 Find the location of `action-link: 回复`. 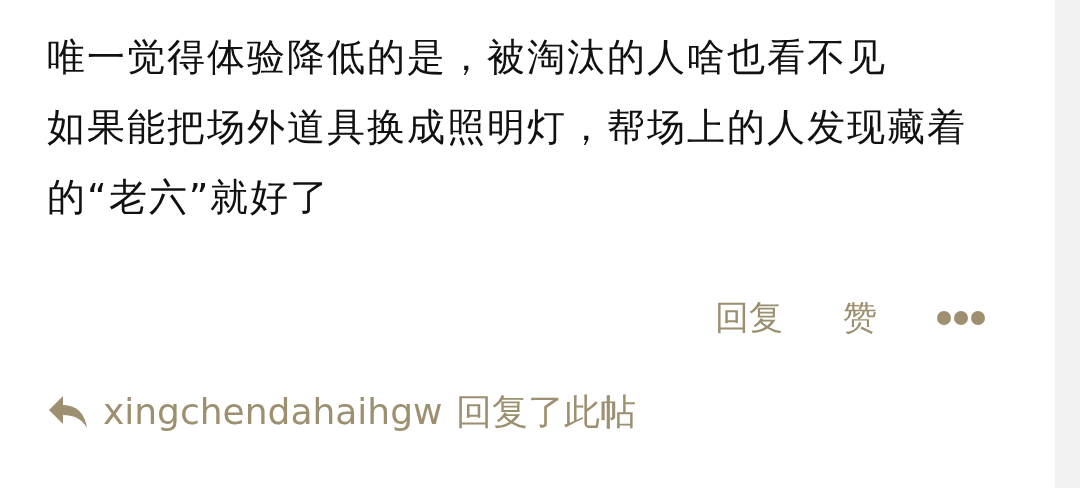

action-link: 回复 is located at coordinates (749, 317).